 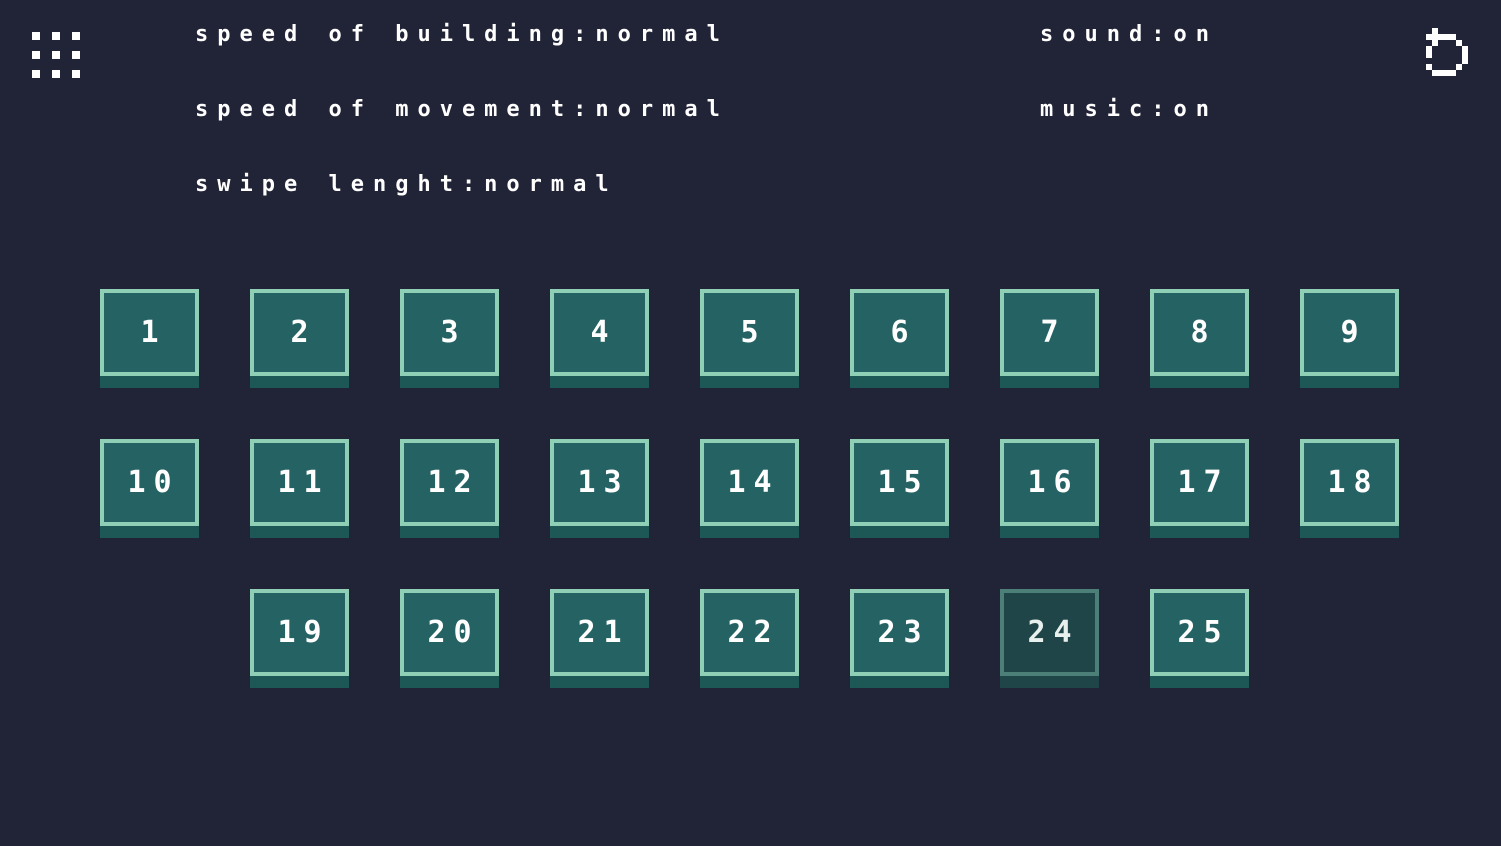 What do you see at coordinates (1349, 332) in the screenshot?
I see `level-number: 9` at bounding box center [1349, 332].